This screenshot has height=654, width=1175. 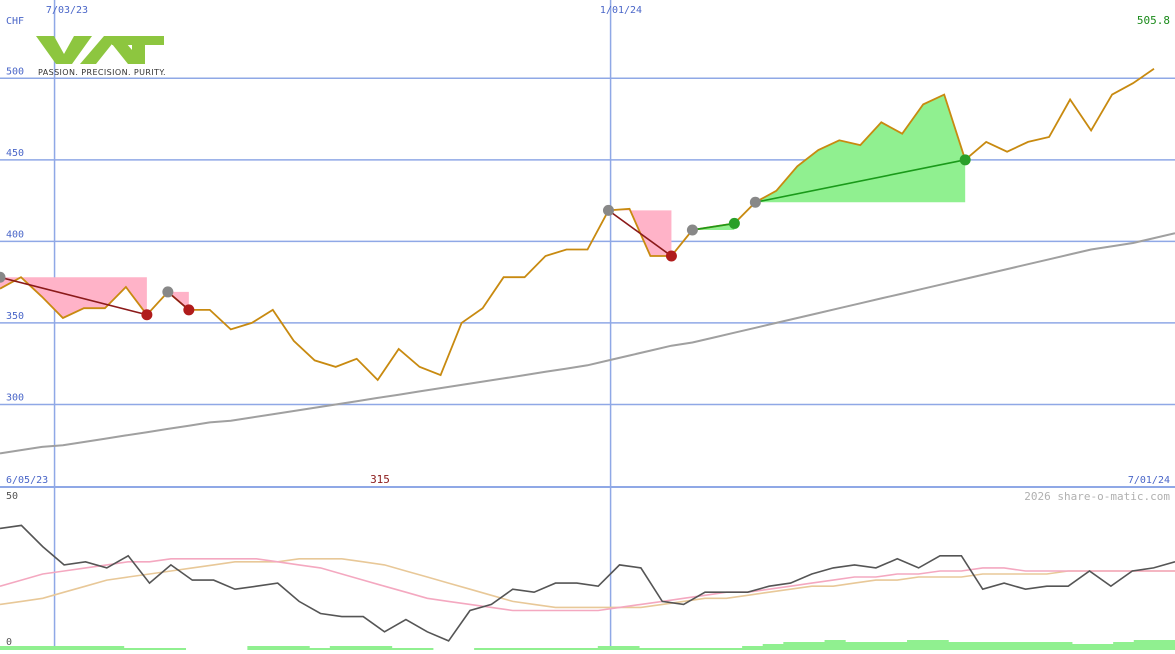 I want to click on y-tick-label-400: 400, so click(x=15, y=234).